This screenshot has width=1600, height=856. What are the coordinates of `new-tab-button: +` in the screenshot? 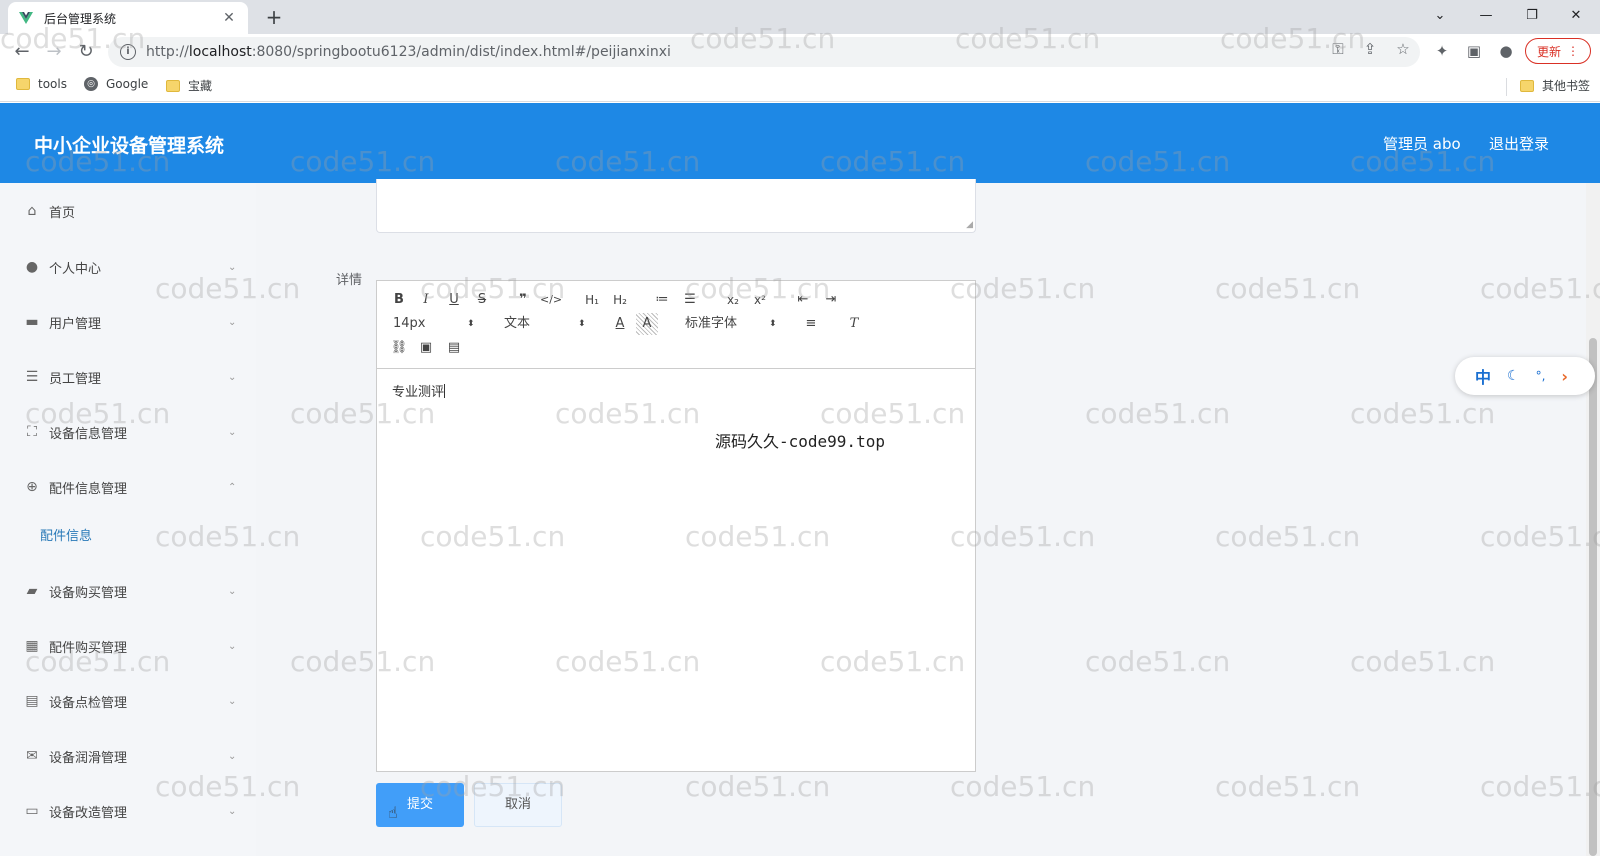 It's located at (274, 17).